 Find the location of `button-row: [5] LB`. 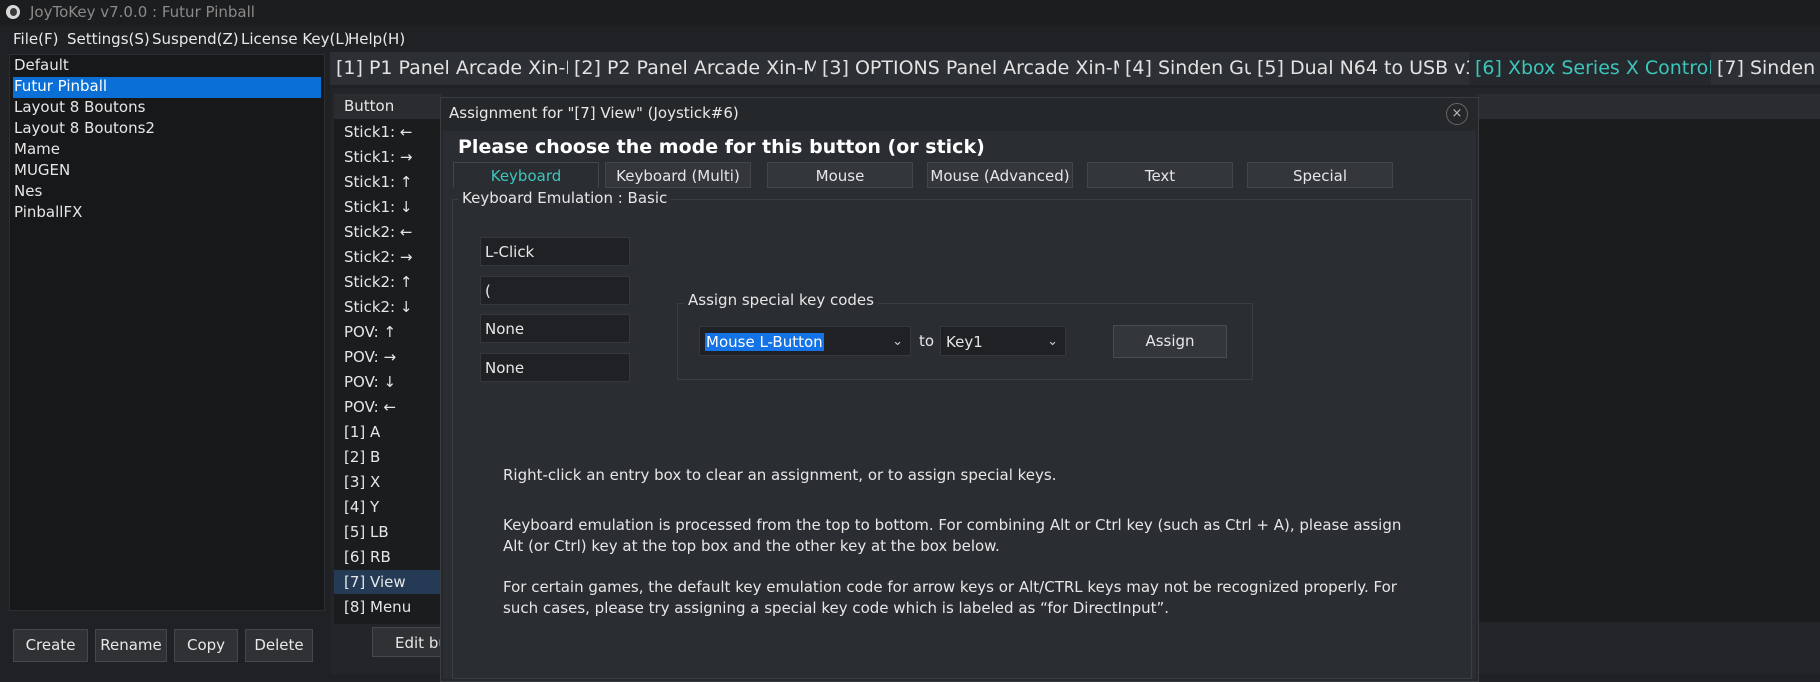

button-row: [5] LB is located at coordinates (388, 532).